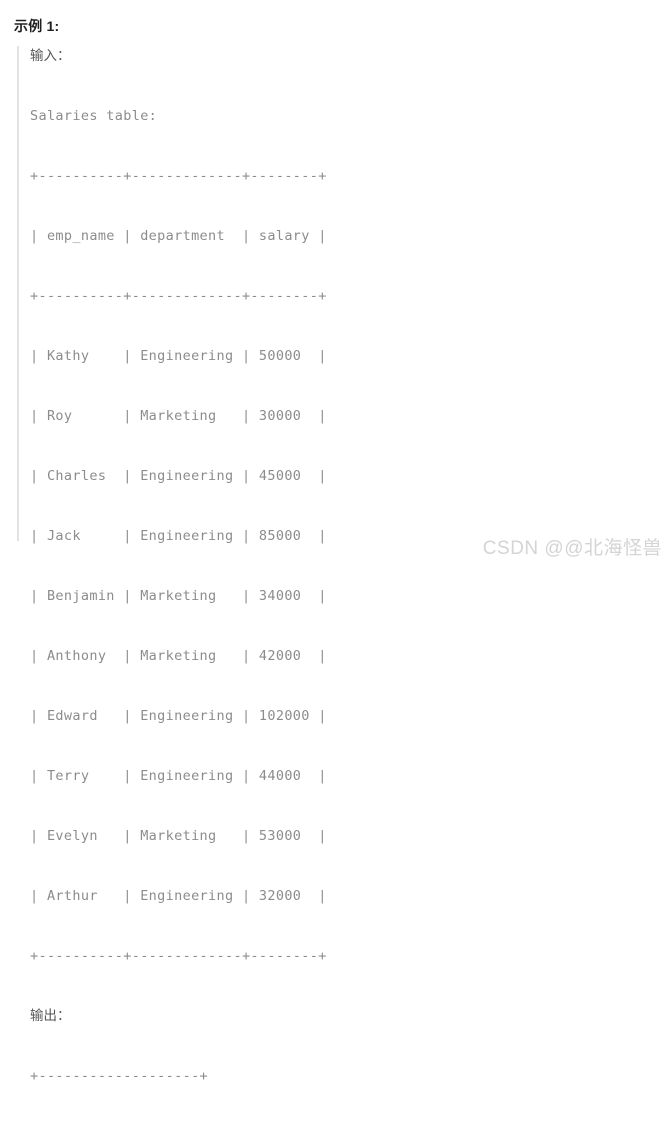 This screenshot has height=1128, width=670. What do you see at coordinates (178, 656) in the screenshot?
I see `table-row: | Anthony | Marketing | 42000 |` at bounding box center [178, 656].